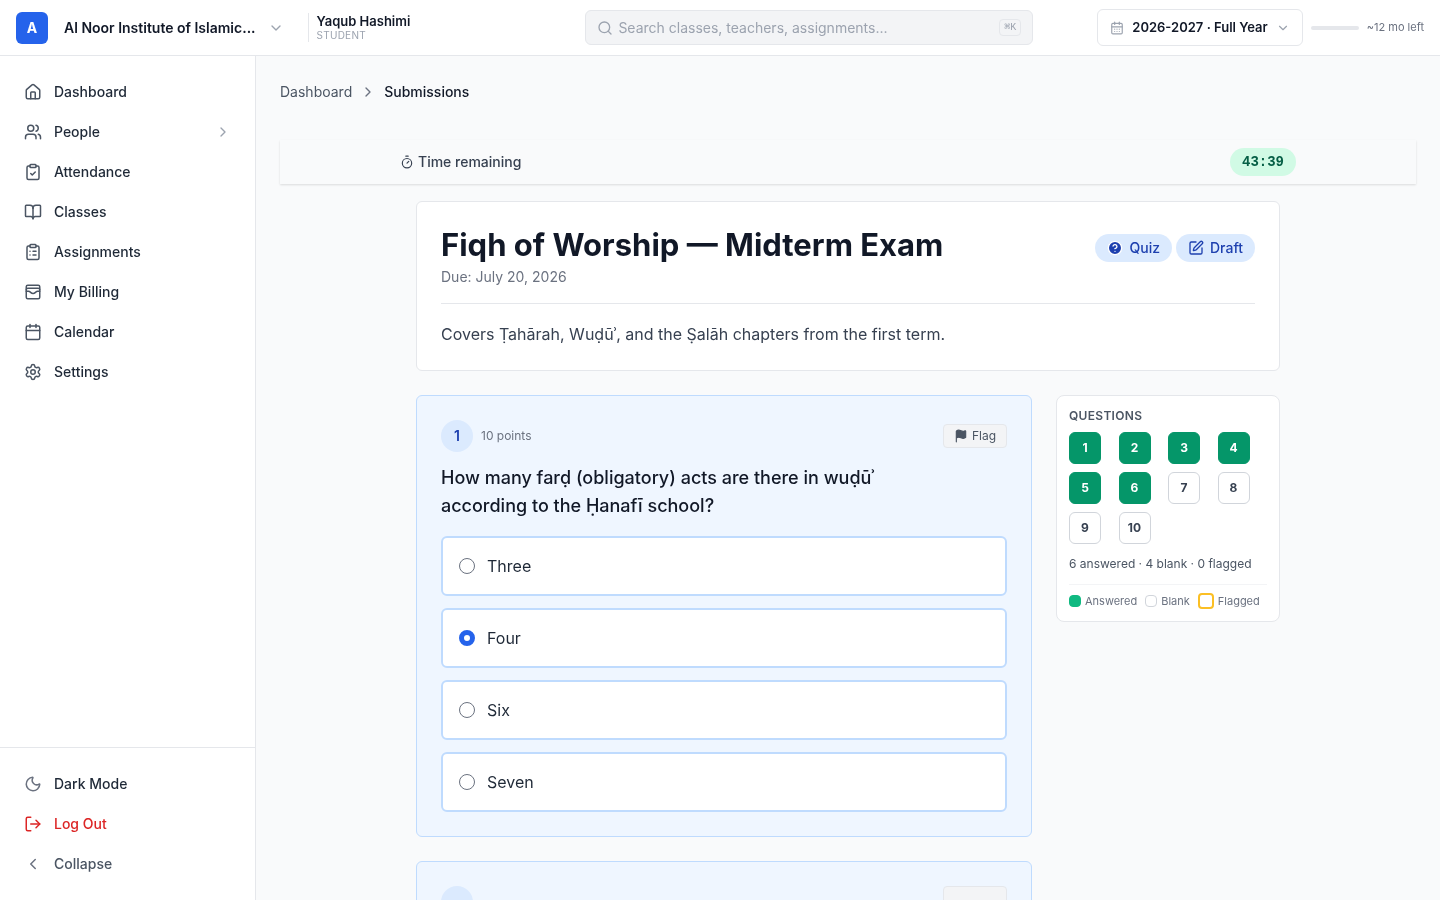 The image size is (1440, 900). Describe the element at coordinates (724, 637) in the screenshot. I see `answer-option: Four` at that location.